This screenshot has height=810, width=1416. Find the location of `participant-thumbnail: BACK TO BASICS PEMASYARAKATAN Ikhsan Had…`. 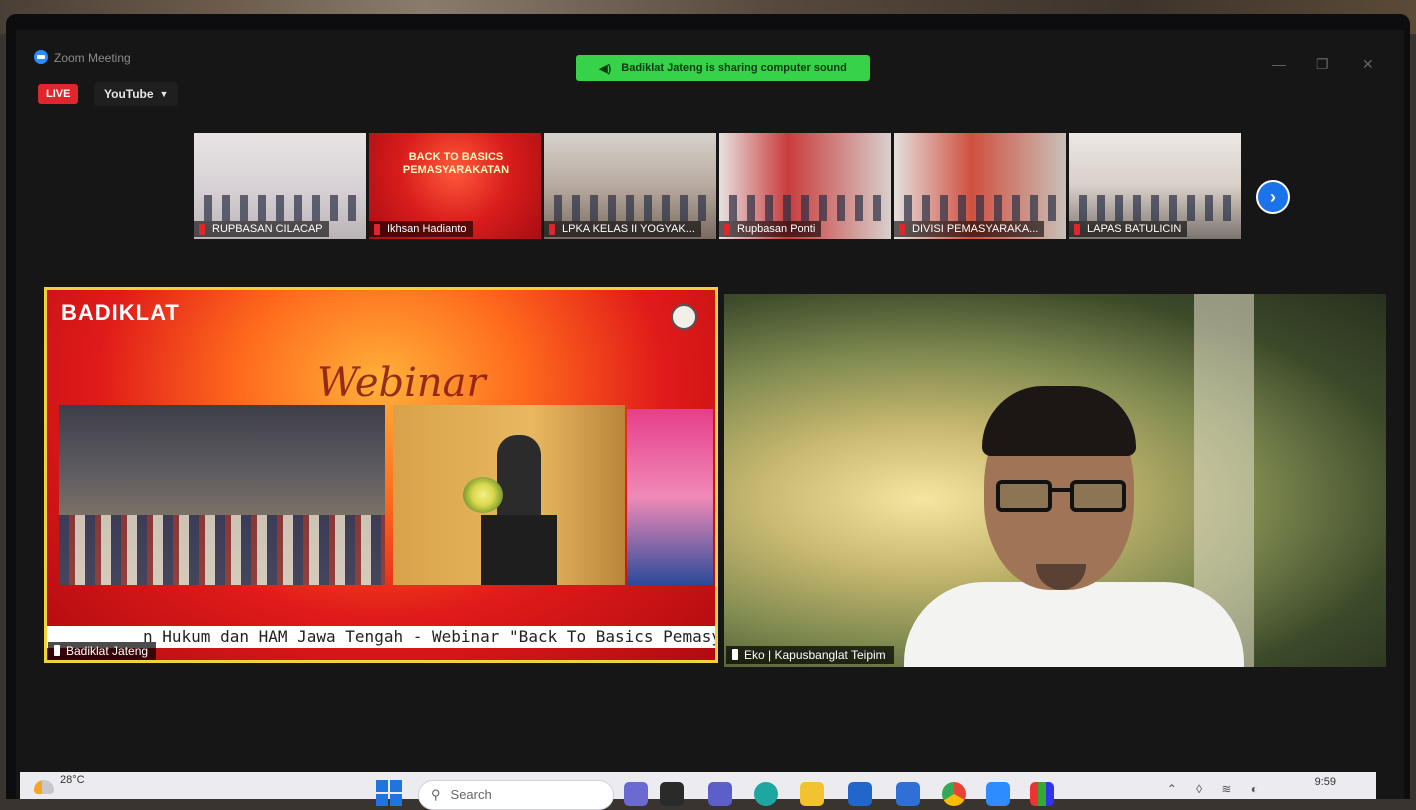

participant-thumbnail: BACK TO BASICS PEMASYARAKATAN Ikhsan Had… is located at coordinates (455, 186).